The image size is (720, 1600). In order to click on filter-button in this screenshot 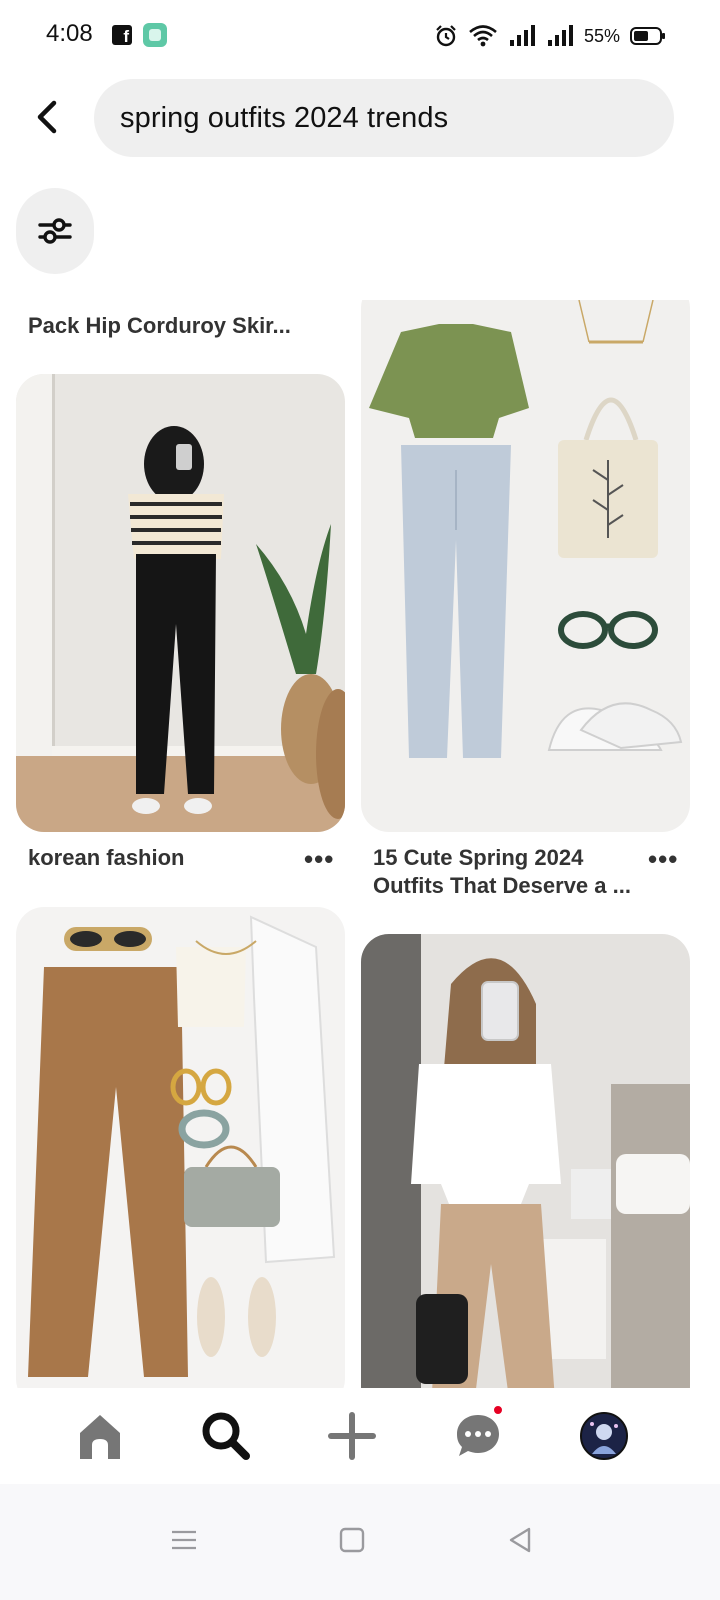, I will do `click(55, 231)`.